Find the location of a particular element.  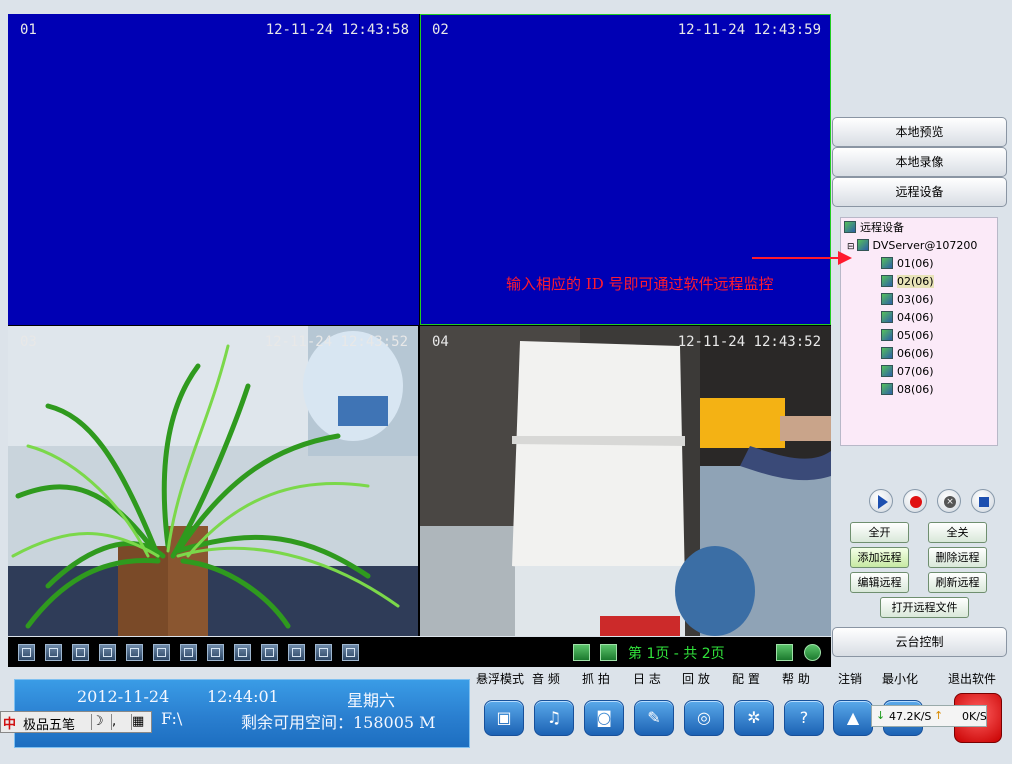

tree-channel-01: 01(06) is located at coordinates (907, 264).